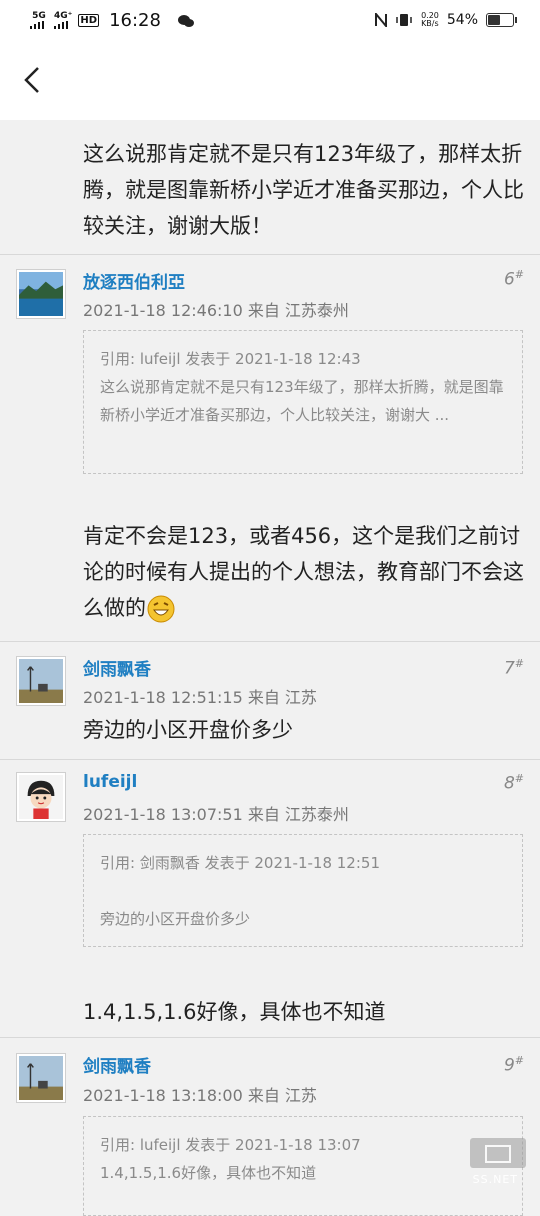 The width and height of the screenshot is (540, 1216). I want to click on watermark-text: SS.NET, so click(495, 1179).